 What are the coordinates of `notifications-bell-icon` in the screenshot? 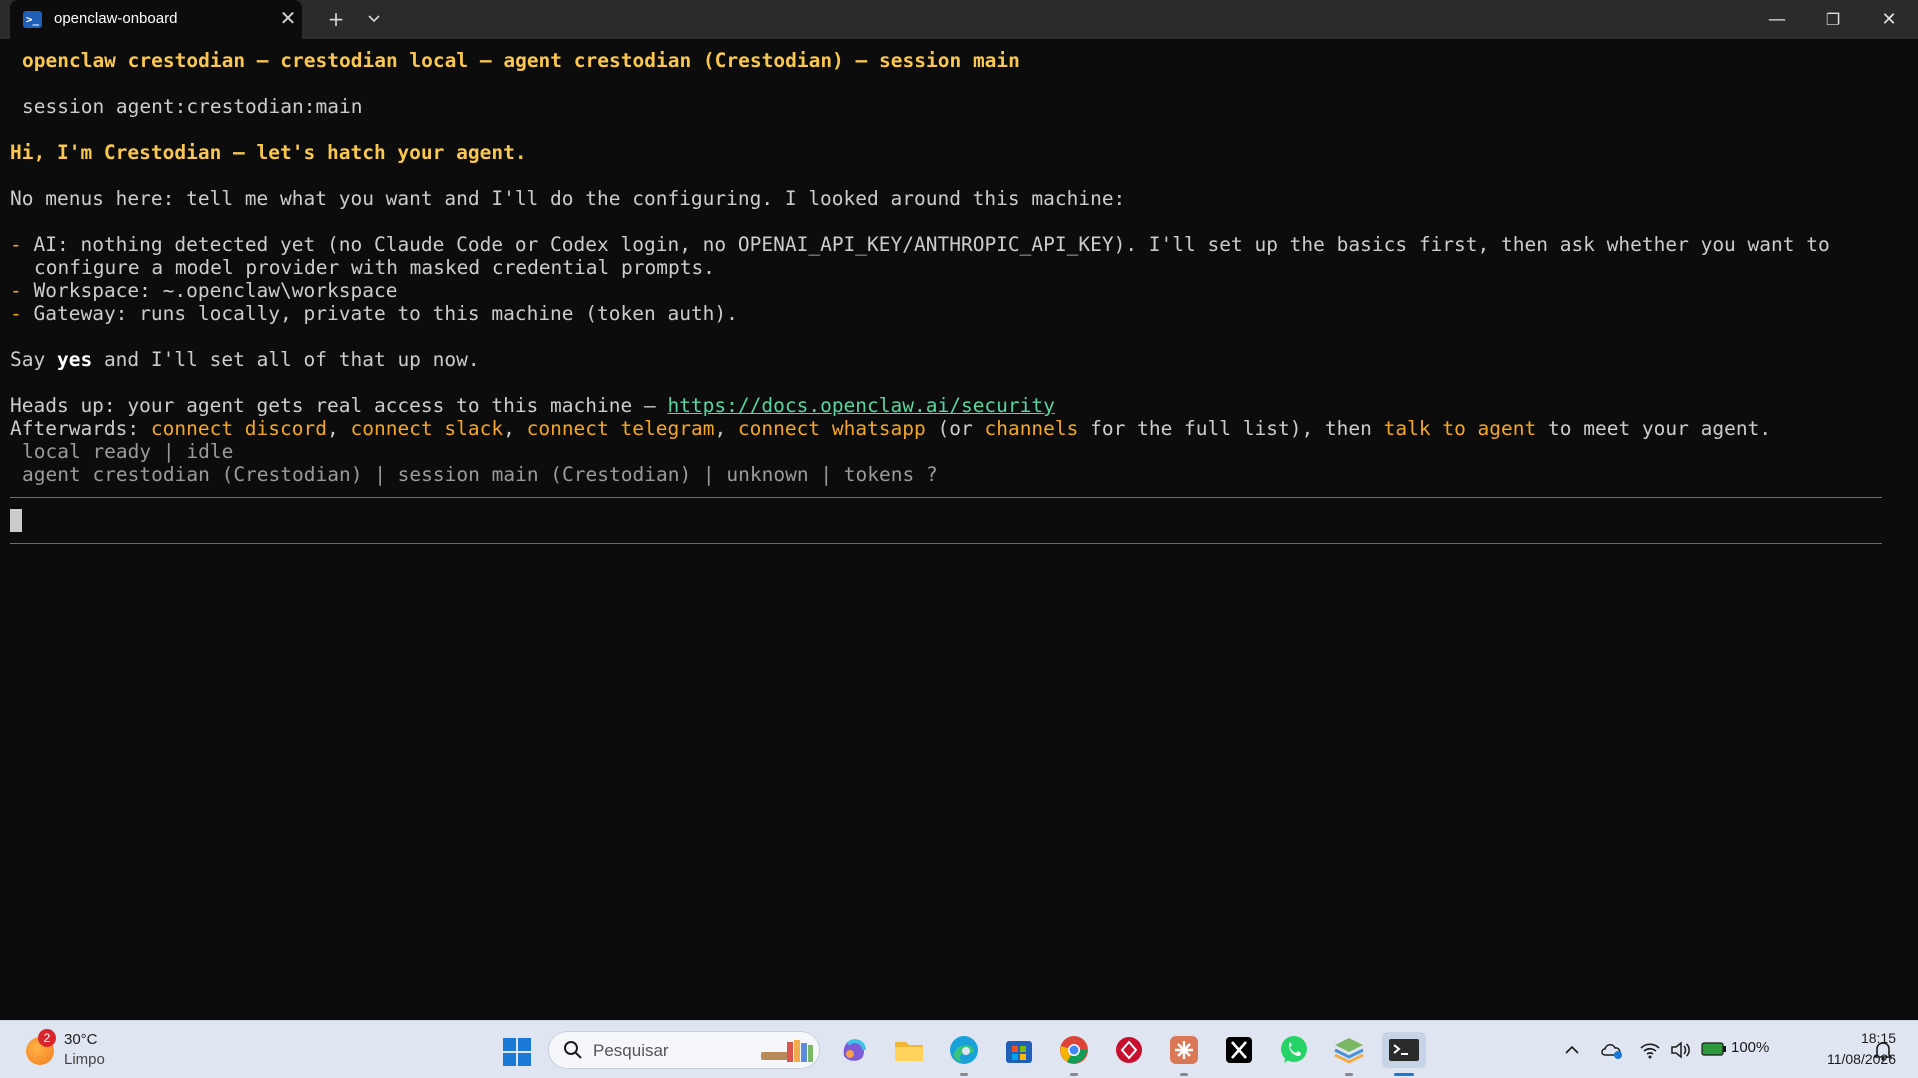 It's located at (1883, 1051).